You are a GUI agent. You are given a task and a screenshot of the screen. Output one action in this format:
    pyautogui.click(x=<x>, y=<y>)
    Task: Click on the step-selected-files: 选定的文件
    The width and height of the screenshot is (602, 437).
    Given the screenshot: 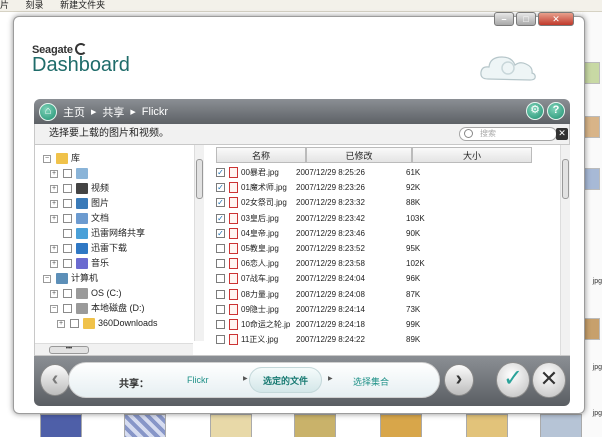 What is the action you would take?
    pyautogui.click(x=286, y=380)
    